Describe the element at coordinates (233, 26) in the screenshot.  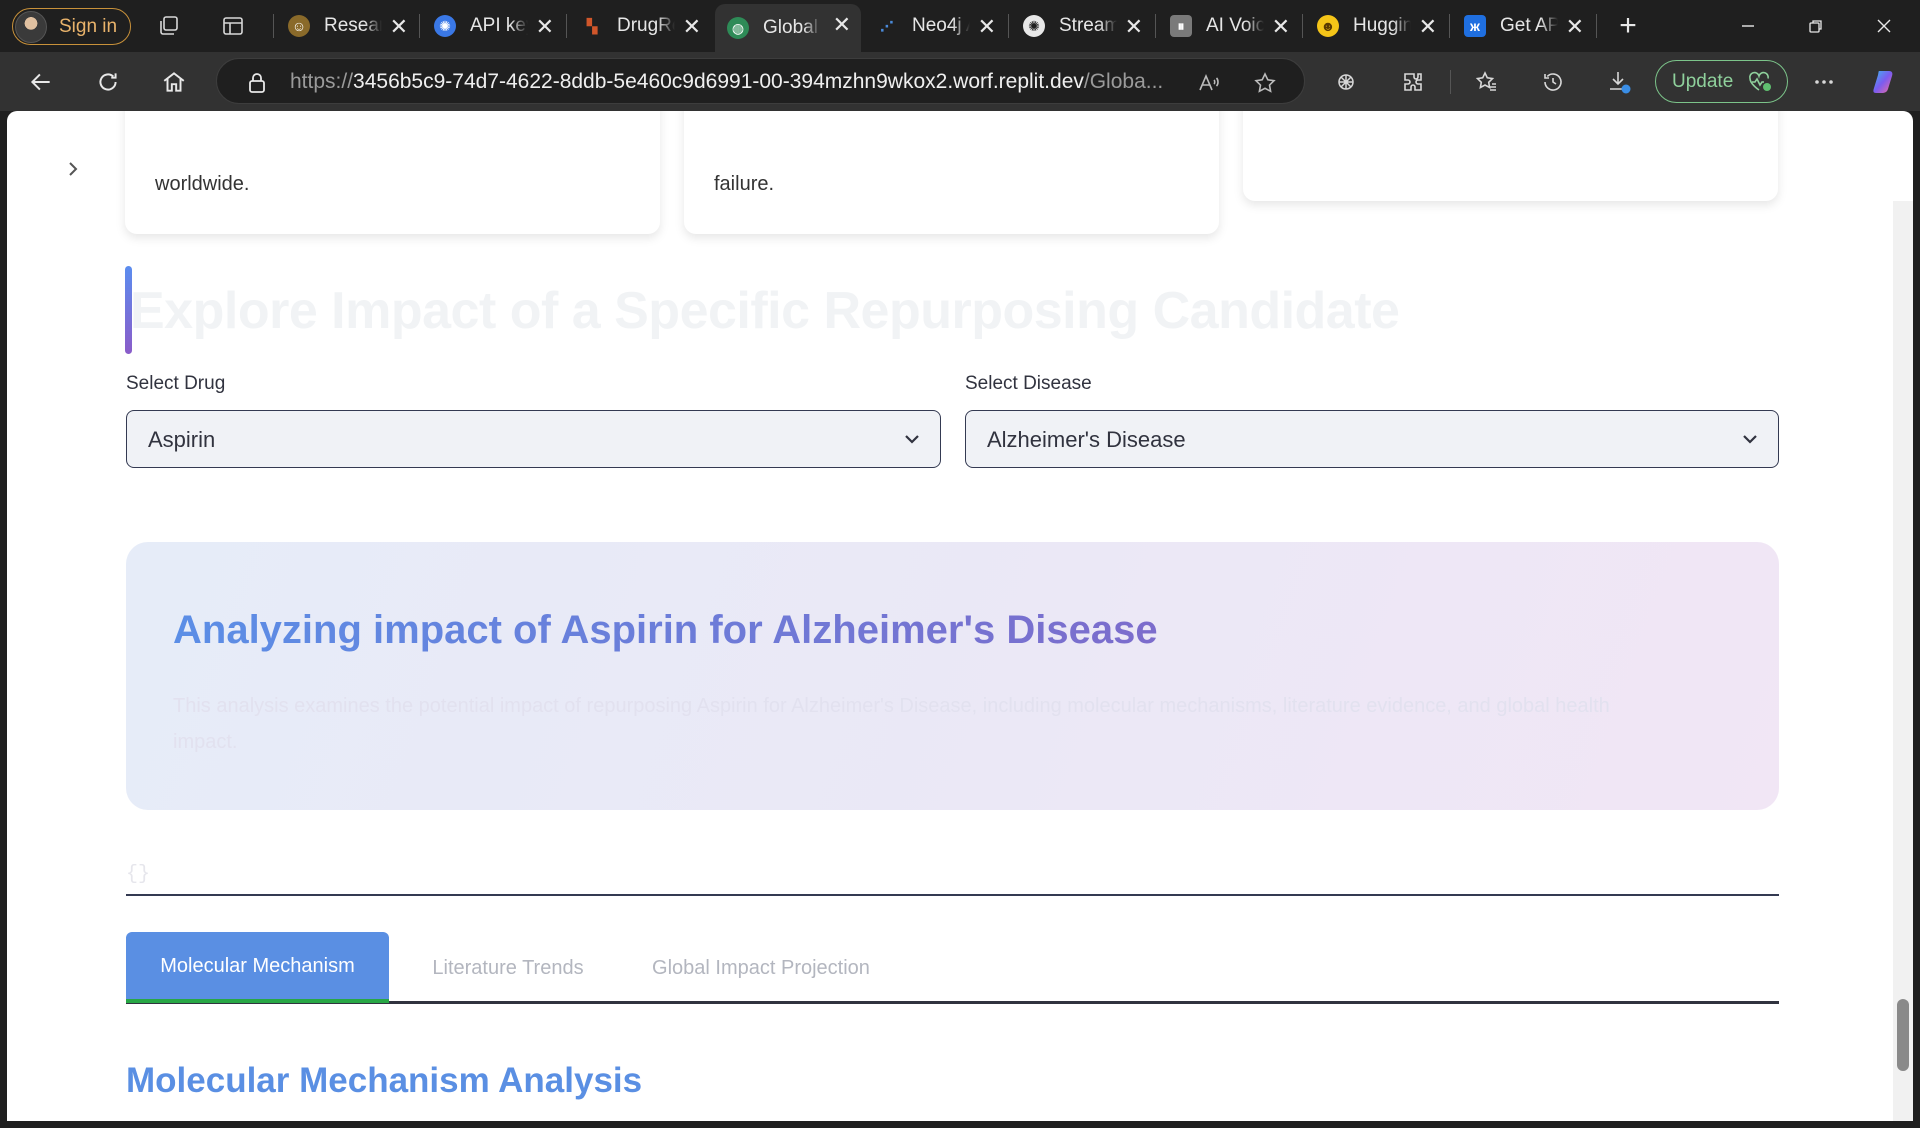
I see `vertical-tabs-icon` at that location.